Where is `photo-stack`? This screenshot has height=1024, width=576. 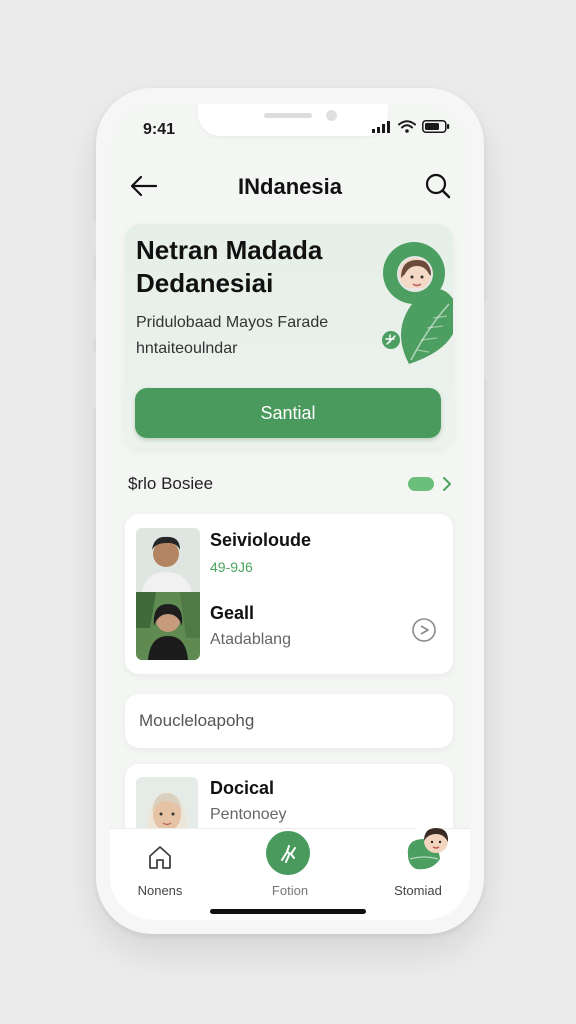
photo-stack is located at coordinates (168, 594).